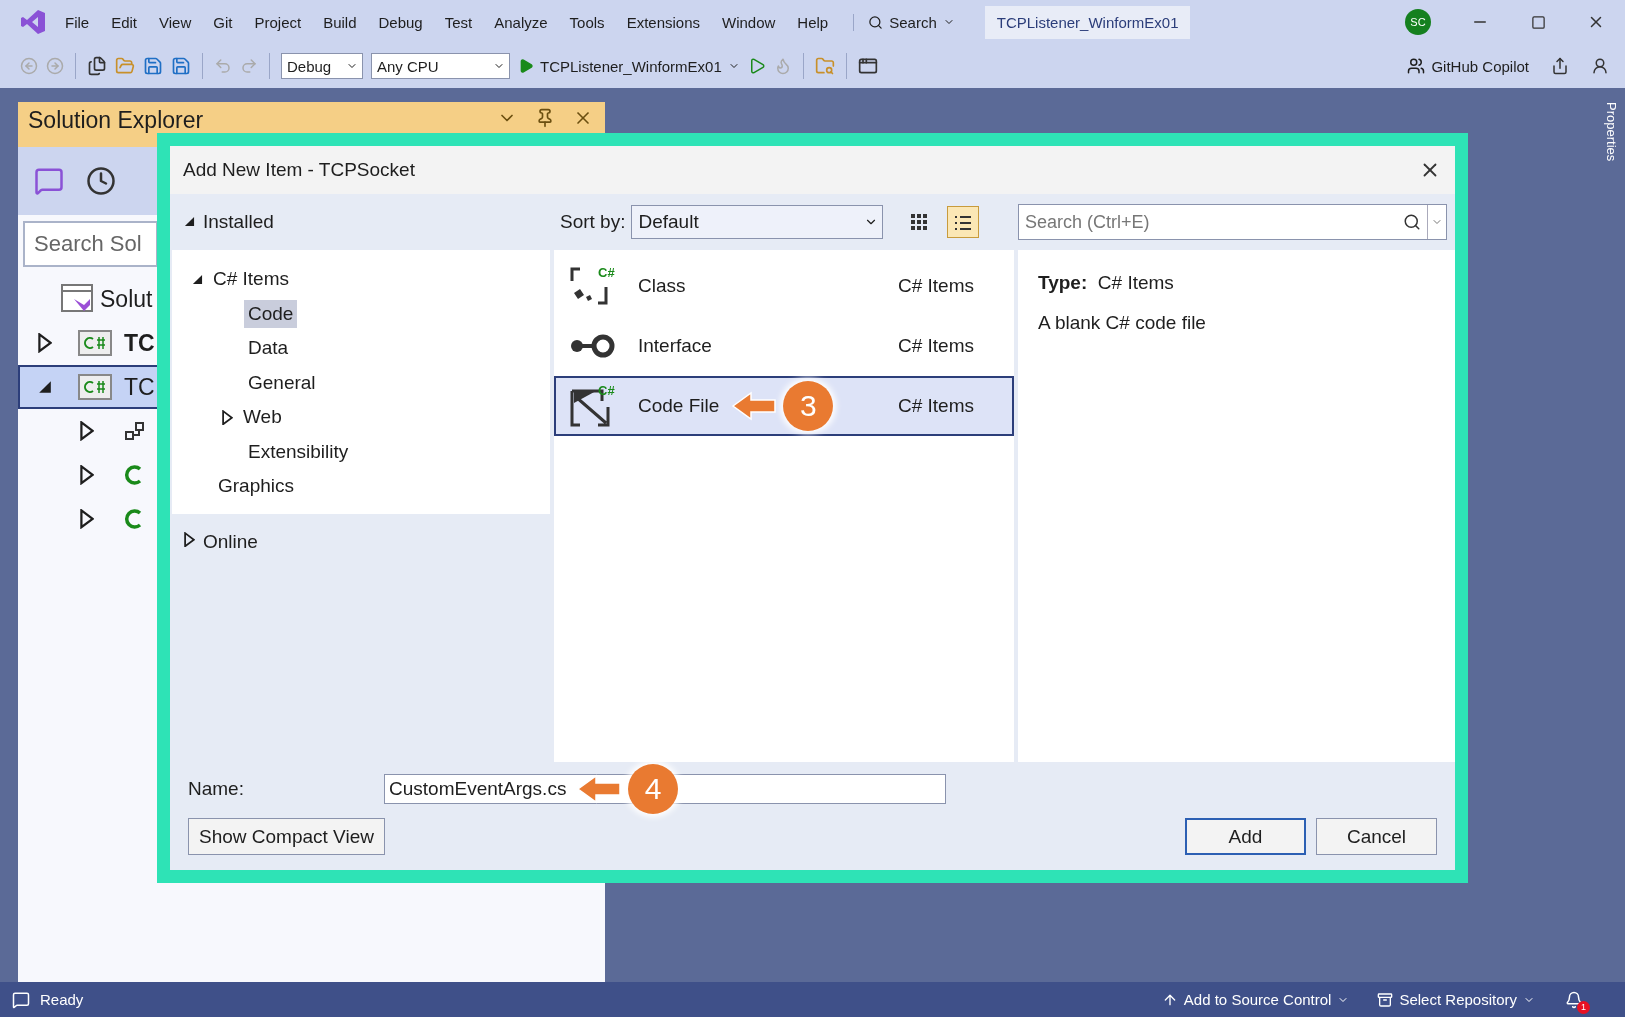  What do you see at coordinates (679, 406) in the screenshot?
I see `template-name: Code File` at bounding box center [679, 406].